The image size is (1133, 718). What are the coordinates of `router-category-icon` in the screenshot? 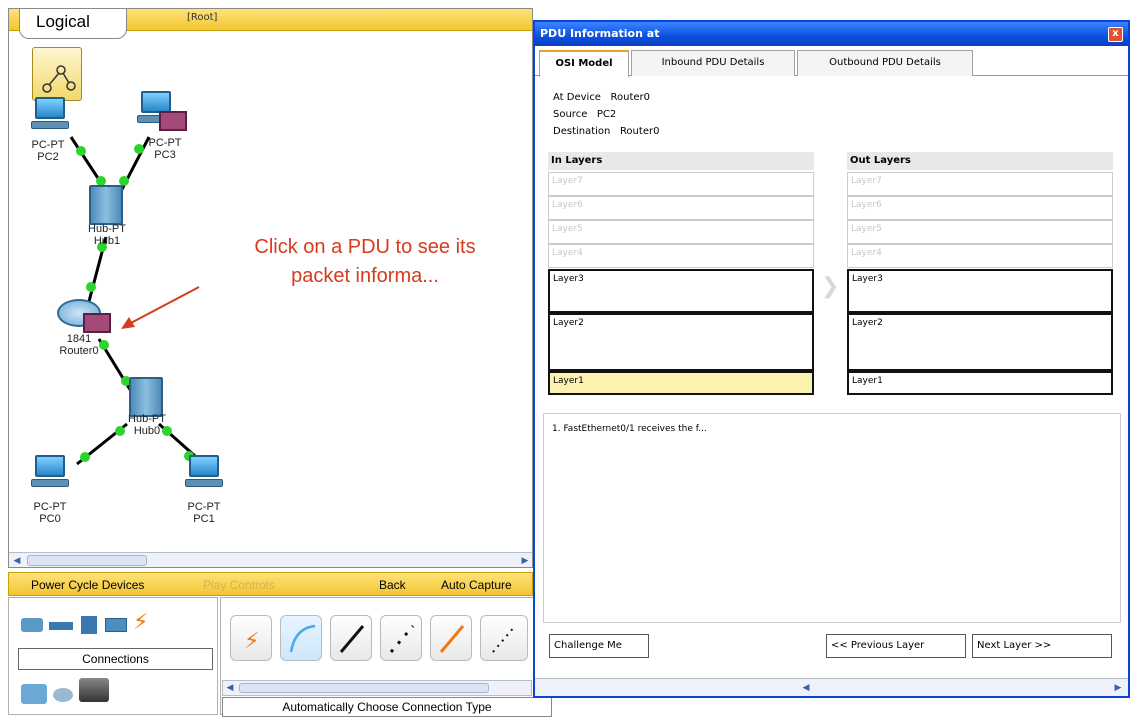 It's located at (32, 625).